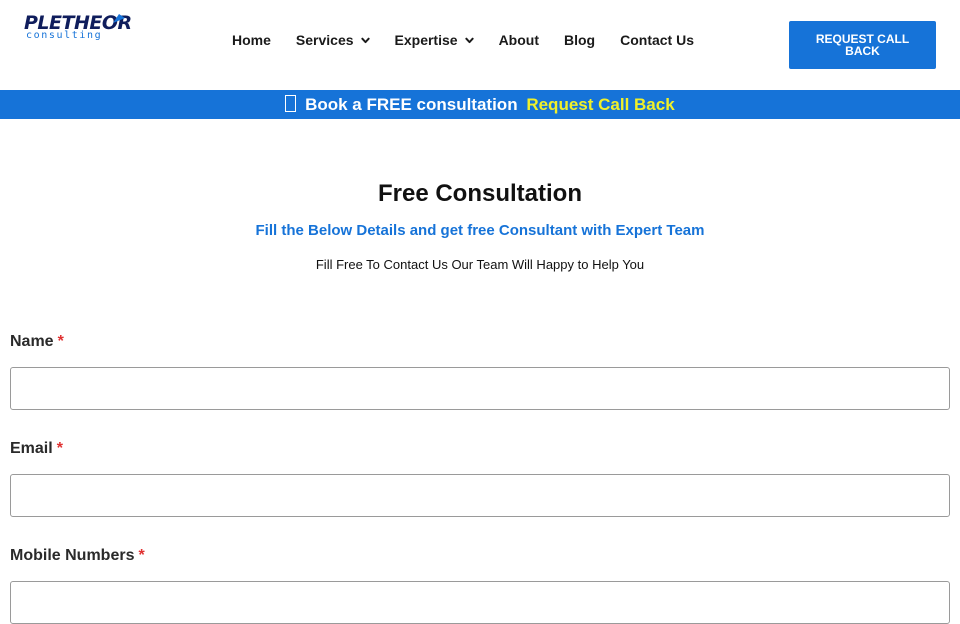 The width and height of the screenshot is (960, 624). I want to click on nav-item-label: Contact Us, so click(657, 40).